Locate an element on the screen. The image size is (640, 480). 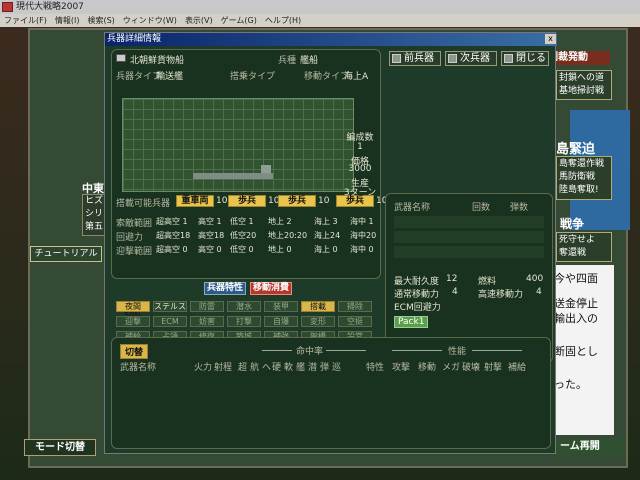
menu-item: ファイル(F) is located at coordinates (25, 20).